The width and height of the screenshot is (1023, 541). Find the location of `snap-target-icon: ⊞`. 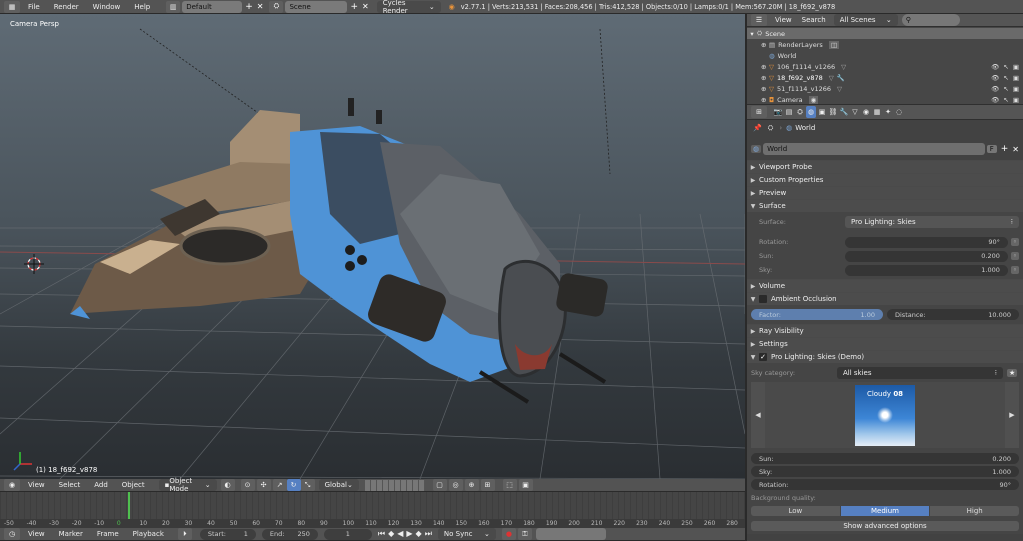

snap-target-icon: ⊞ is located at coordinates (487, 485).